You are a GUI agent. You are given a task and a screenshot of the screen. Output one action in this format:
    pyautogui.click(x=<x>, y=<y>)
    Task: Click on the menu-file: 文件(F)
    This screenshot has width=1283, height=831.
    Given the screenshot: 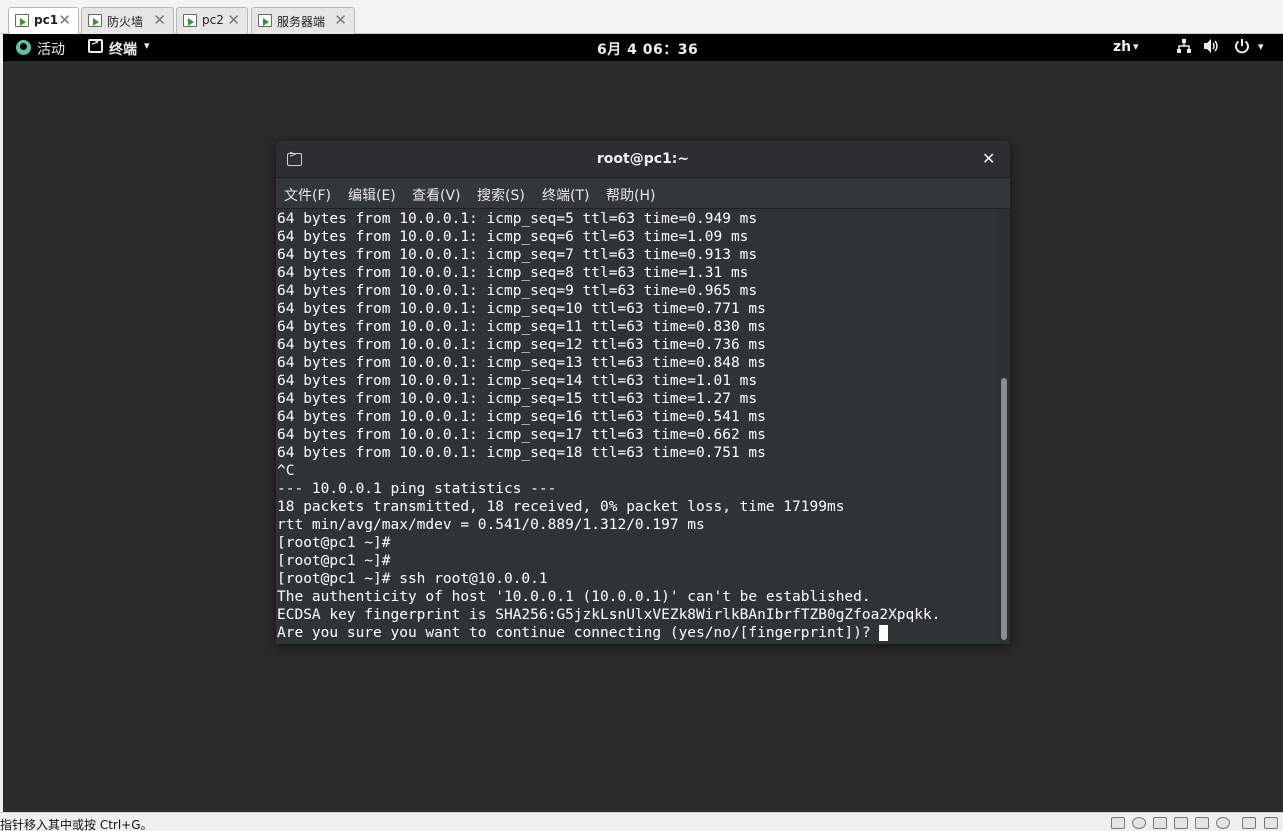 What is the action you would take?
    pyautogui.click(x=307, y=195)
    